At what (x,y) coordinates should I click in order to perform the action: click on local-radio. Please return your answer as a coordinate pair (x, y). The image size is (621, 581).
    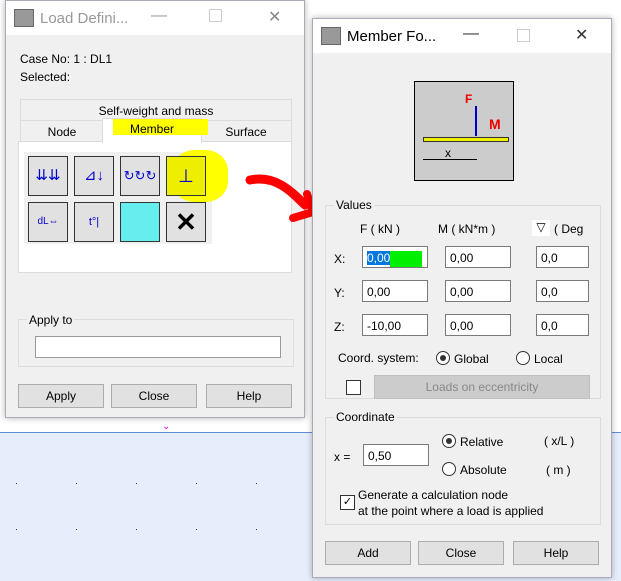
    Looking at the image, I should click on (523, 358).